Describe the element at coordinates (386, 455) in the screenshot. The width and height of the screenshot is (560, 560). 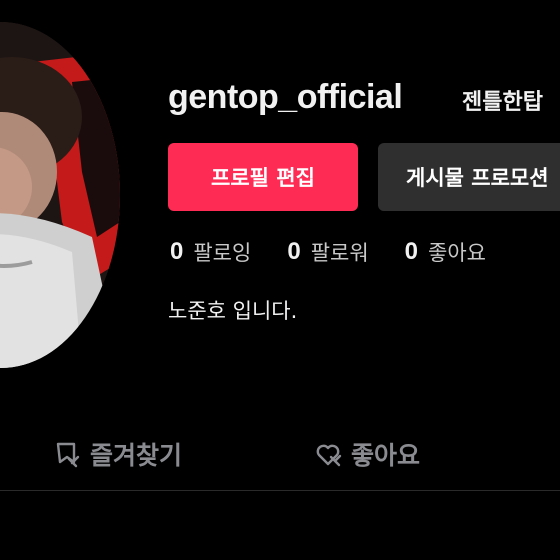
I see `tab-likes-label: 좋아요` at that location.